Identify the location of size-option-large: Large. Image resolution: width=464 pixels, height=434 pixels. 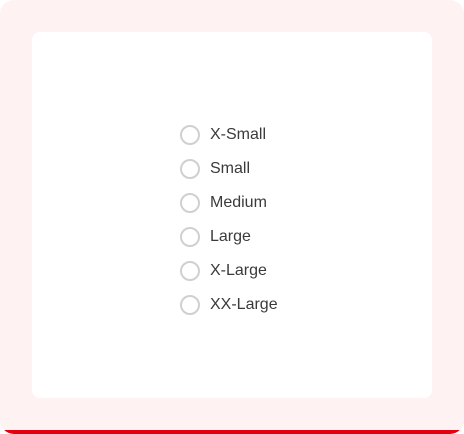
(229, 237).